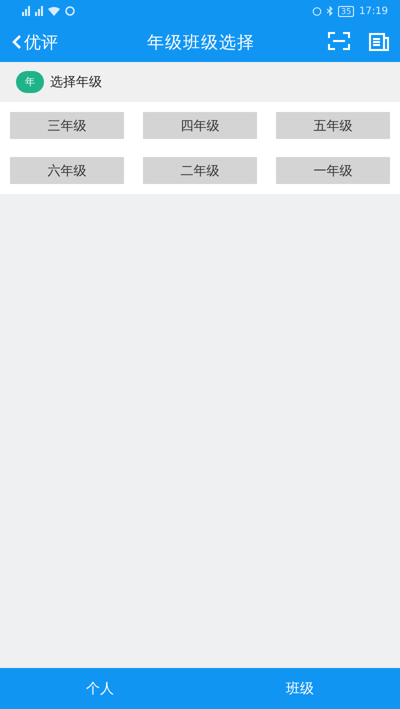  Describe the element at coordinates (200, 125) in the screenshot. I see `grade-button: 四年级` at that location.